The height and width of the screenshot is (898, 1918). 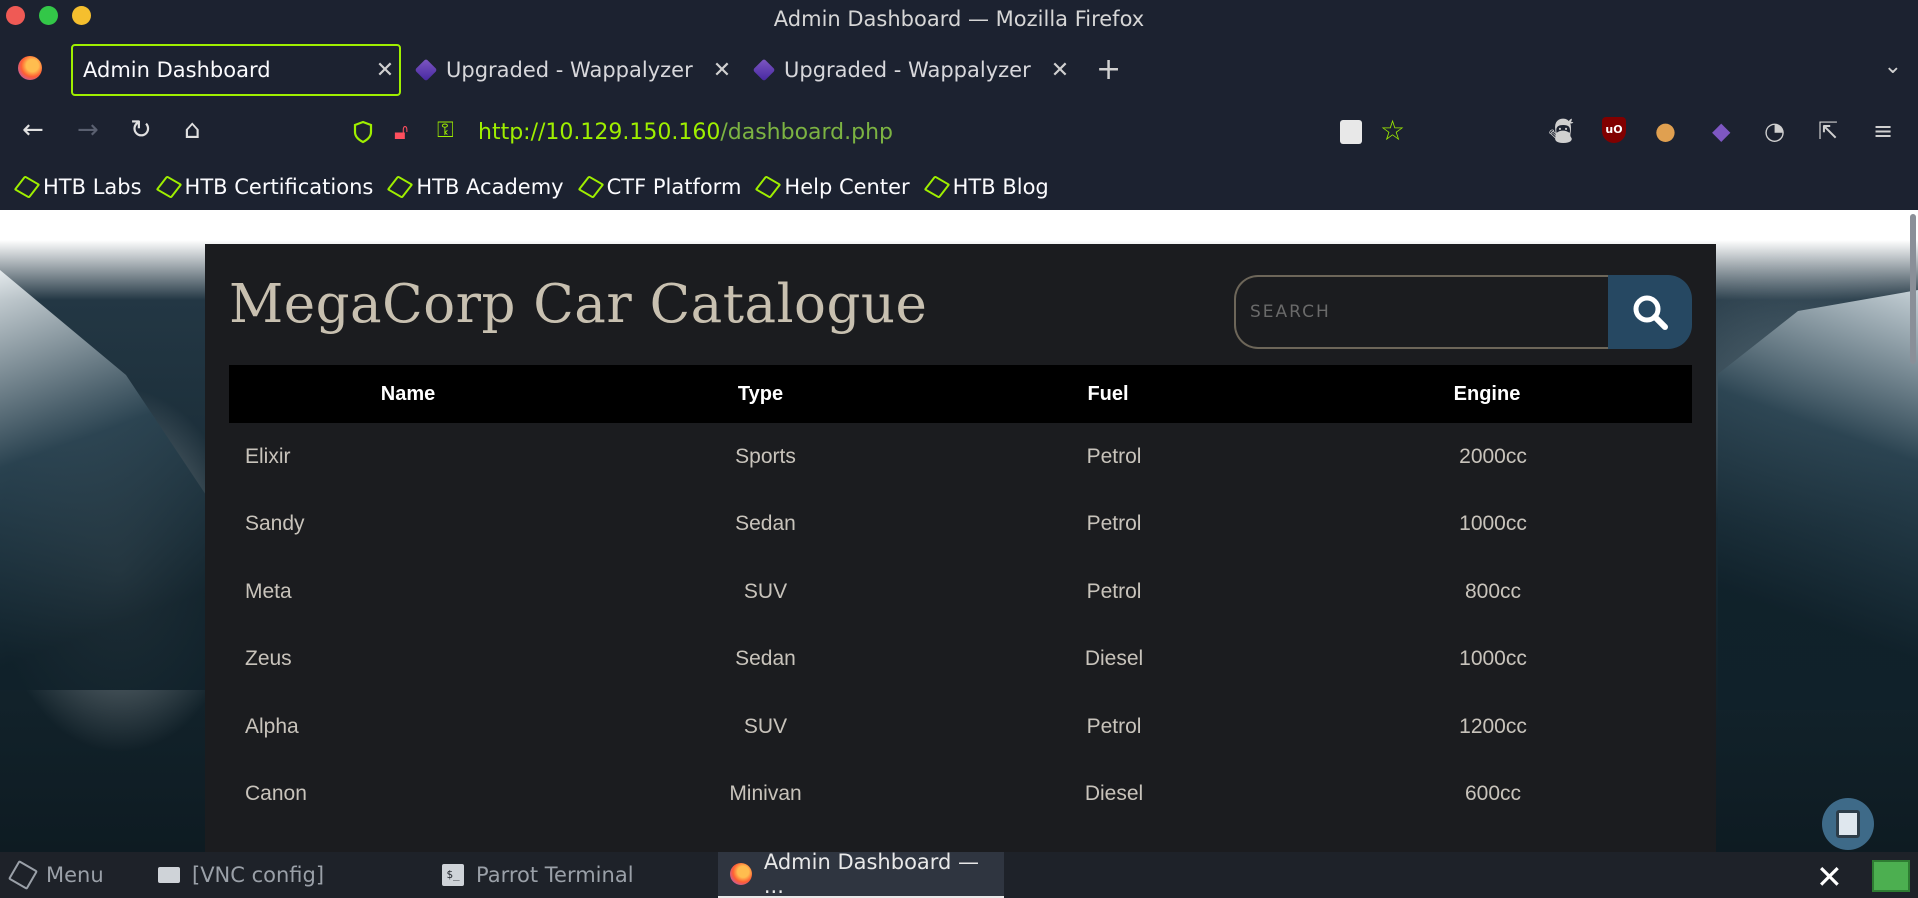 I want to click on page-scrollbar, so click(x=1913, y=289).